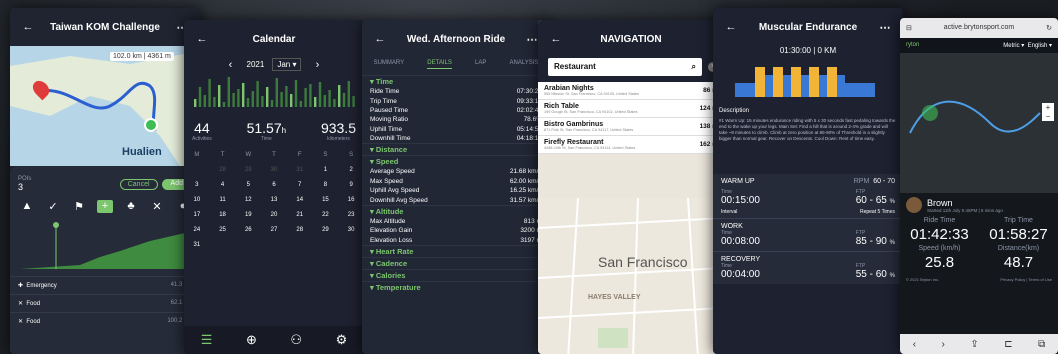  I want to click on work-step: WORK Time 00:08:00 FTP 85 - 90 %, so click(808, 234).